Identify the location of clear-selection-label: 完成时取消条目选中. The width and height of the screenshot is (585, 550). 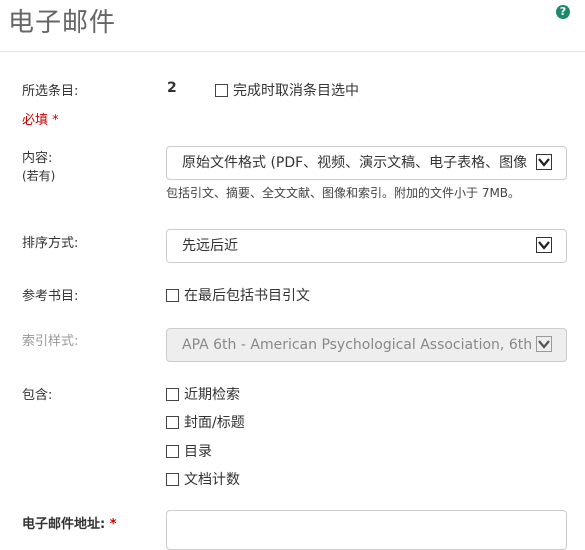
(296, 91).